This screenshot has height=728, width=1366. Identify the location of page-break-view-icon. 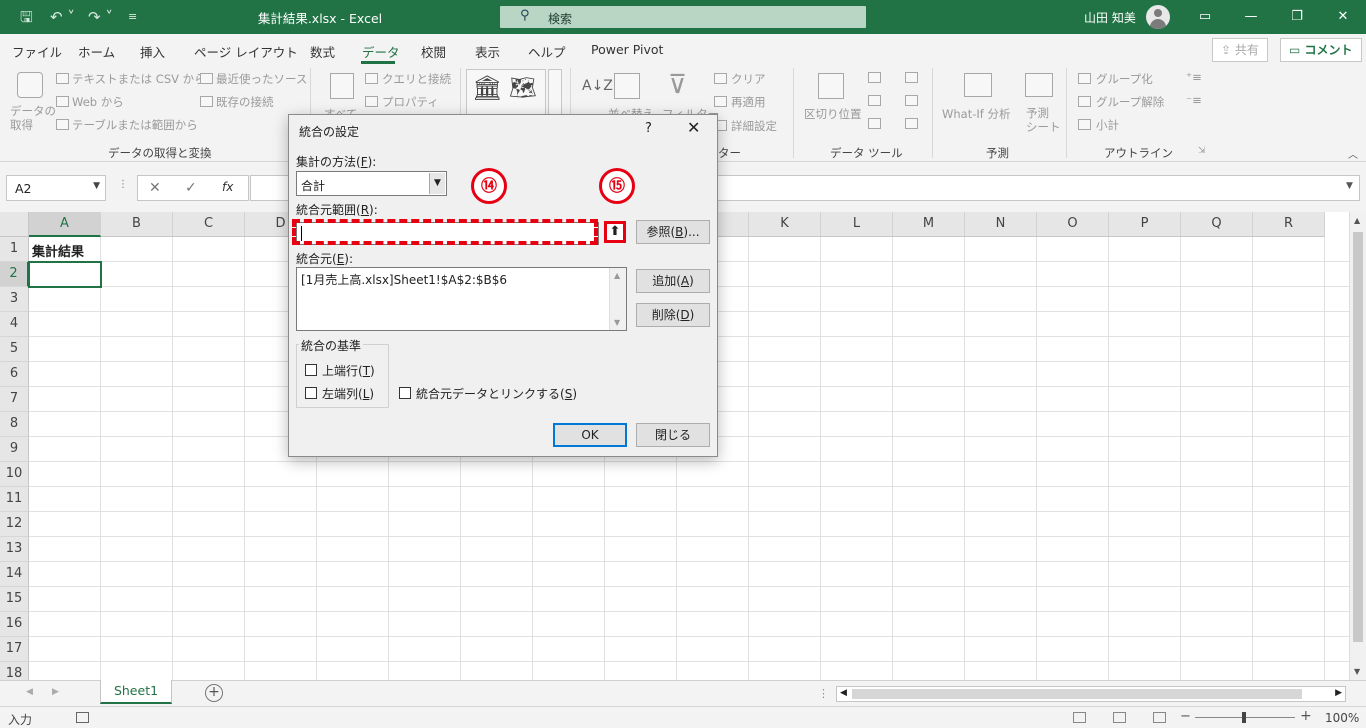
(1159, 717).